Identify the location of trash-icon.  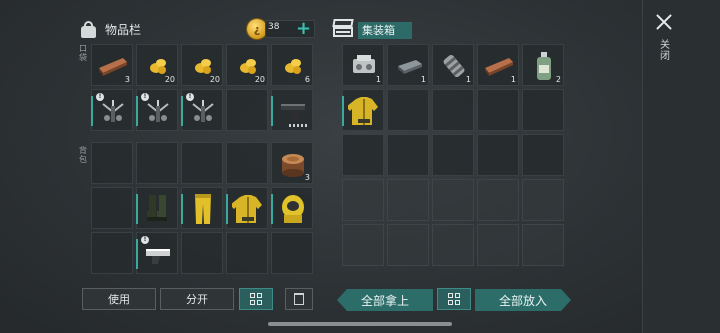
(299, 299).